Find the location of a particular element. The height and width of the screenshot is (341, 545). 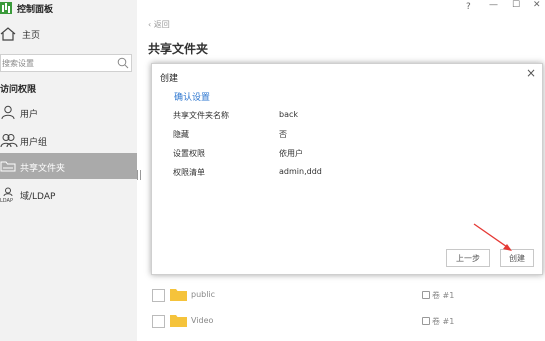

page-title: 共享文件夹 is located at coordinates (178, 49).